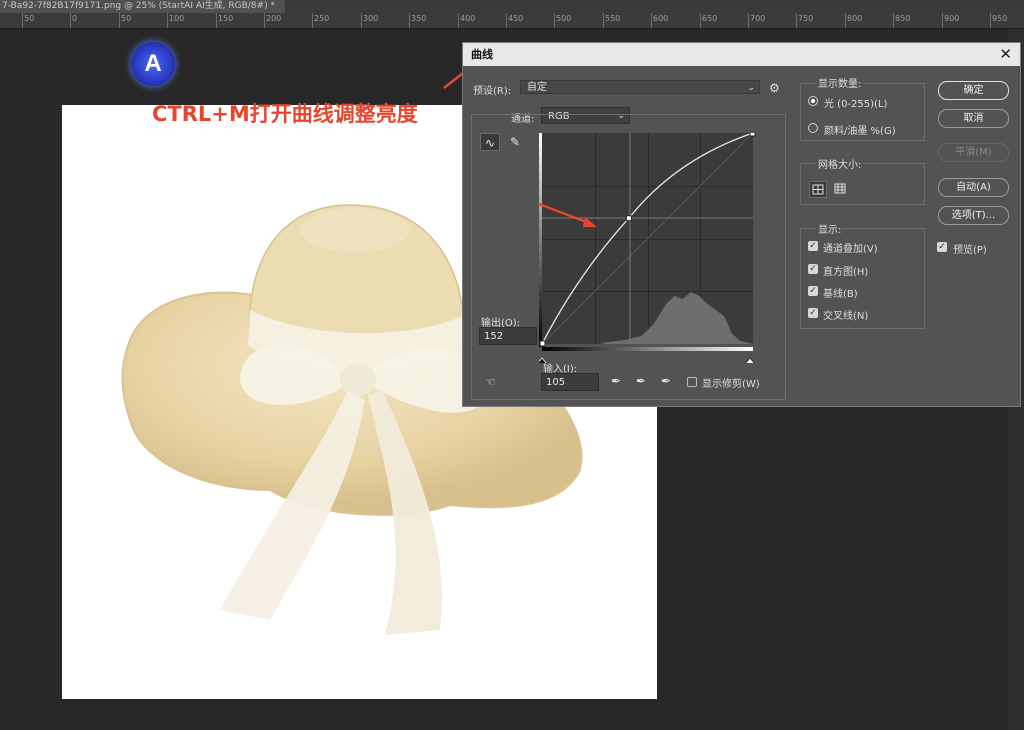 The width and height of the screenshot is (1024, 730). Describe the element at coordinates (226, 18) in the screenshot. I see `ruler-label: 150` at that location.